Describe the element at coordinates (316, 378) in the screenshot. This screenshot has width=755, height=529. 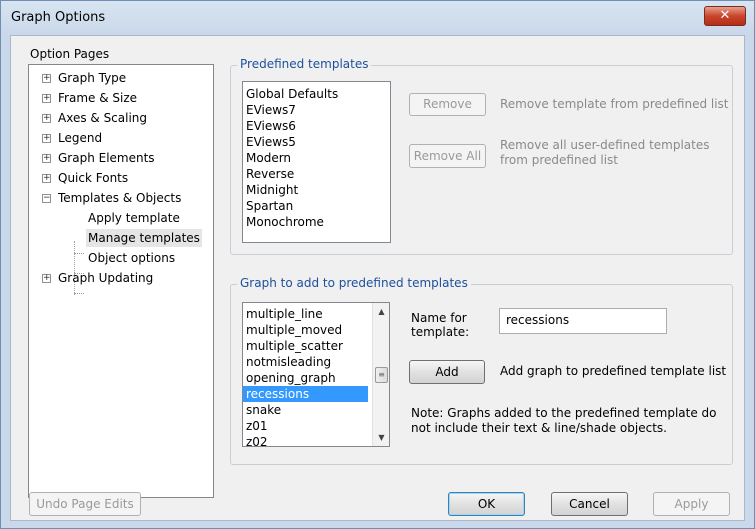
I see `list-item: opening_graph` at that location.